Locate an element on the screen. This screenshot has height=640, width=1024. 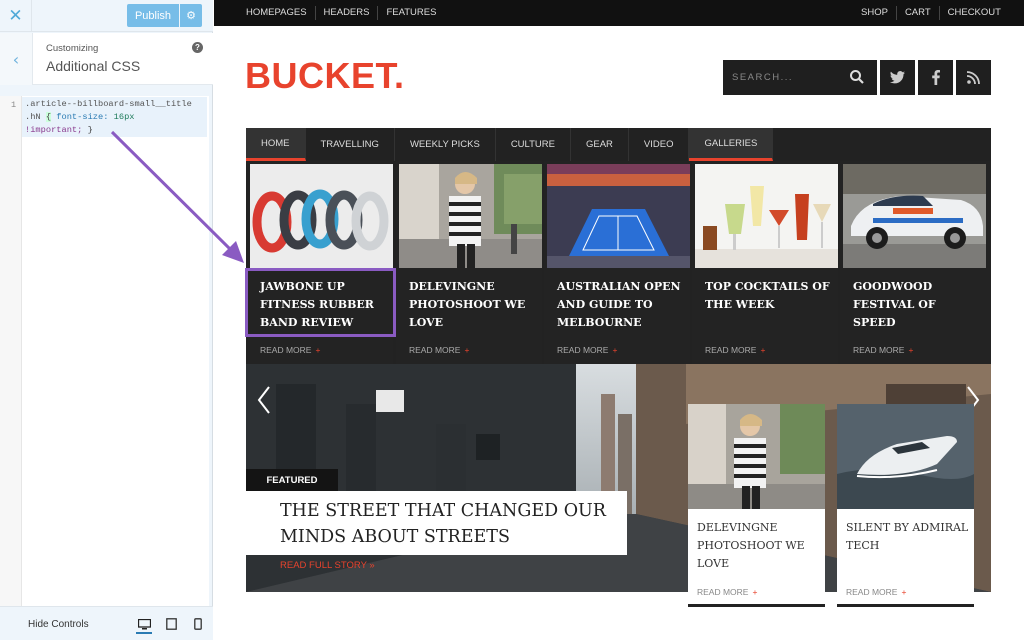
nav-home: HOME is located at coordinates (276, 144).